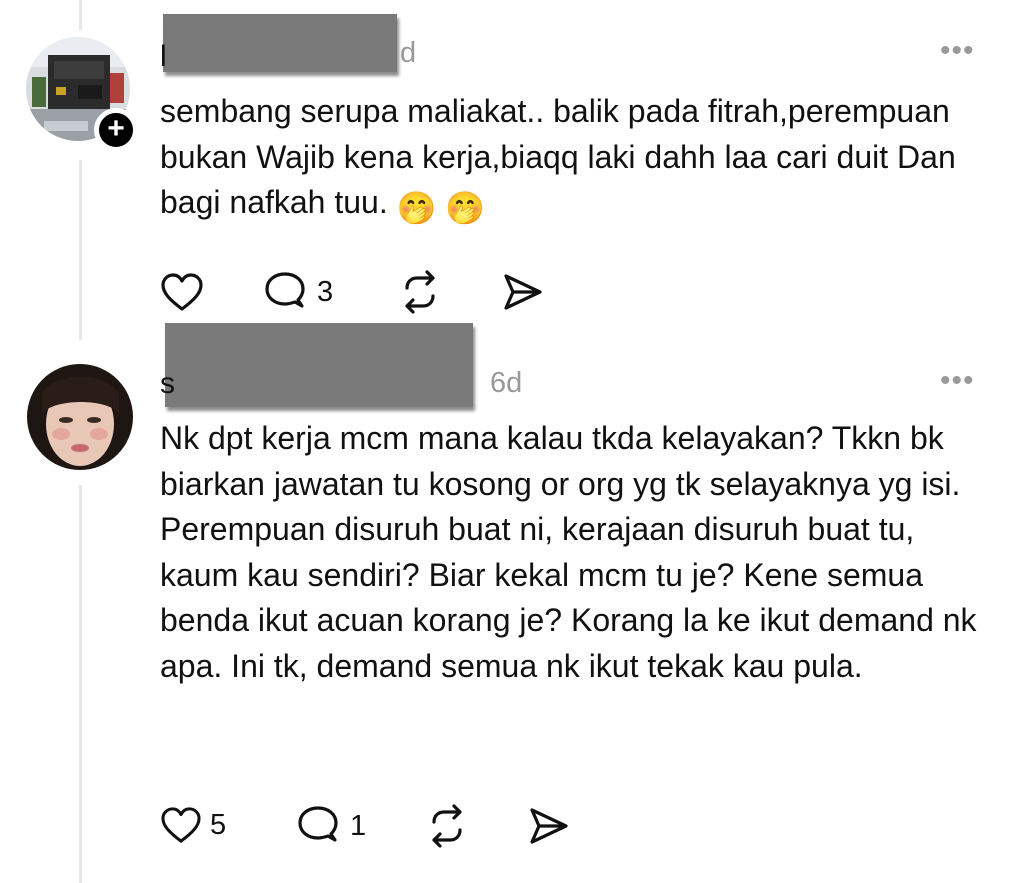  I want to click on like-count: 5, so click(218, 824).